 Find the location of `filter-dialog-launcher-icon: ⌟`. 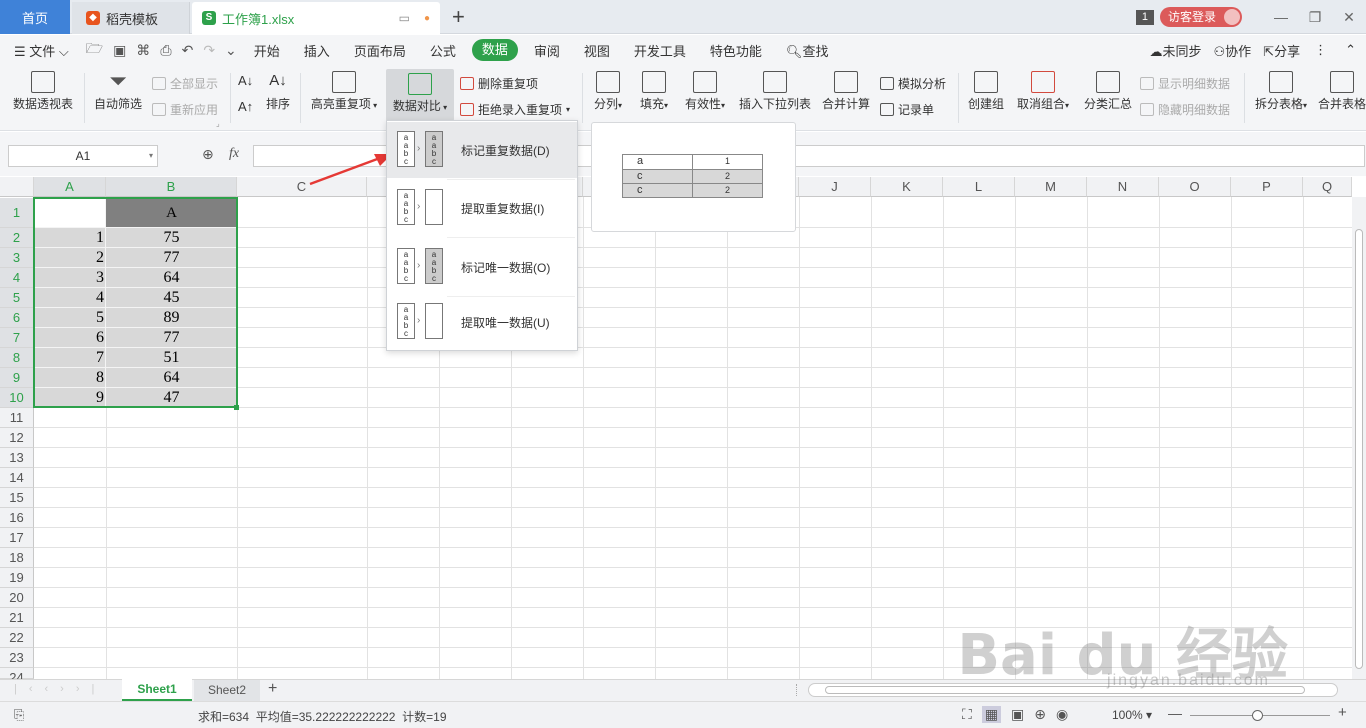

filter-dialog-launcher-icon: ⌟ is located at coordinates (218, 123).